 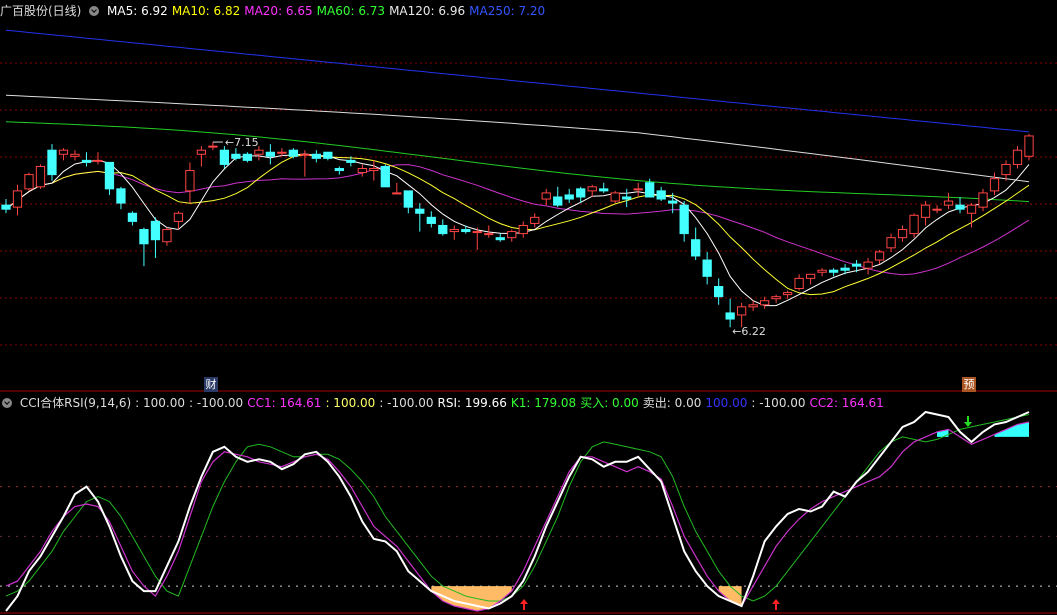 I want to click on oversold-fill, so click(x=730, y=596).